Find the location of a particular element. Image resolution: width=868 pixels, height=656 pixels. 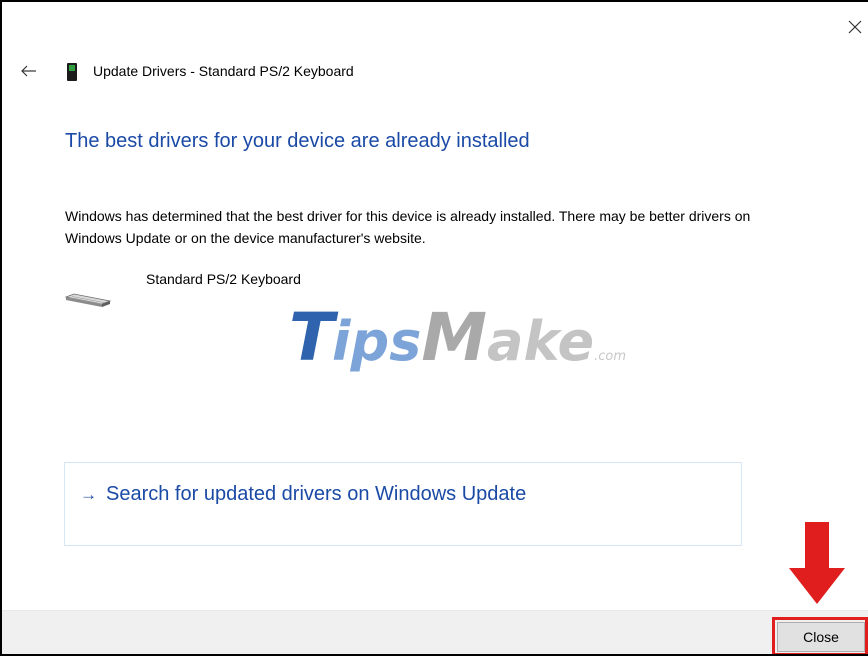

dialog-footer is located at coordinates (435, 632).